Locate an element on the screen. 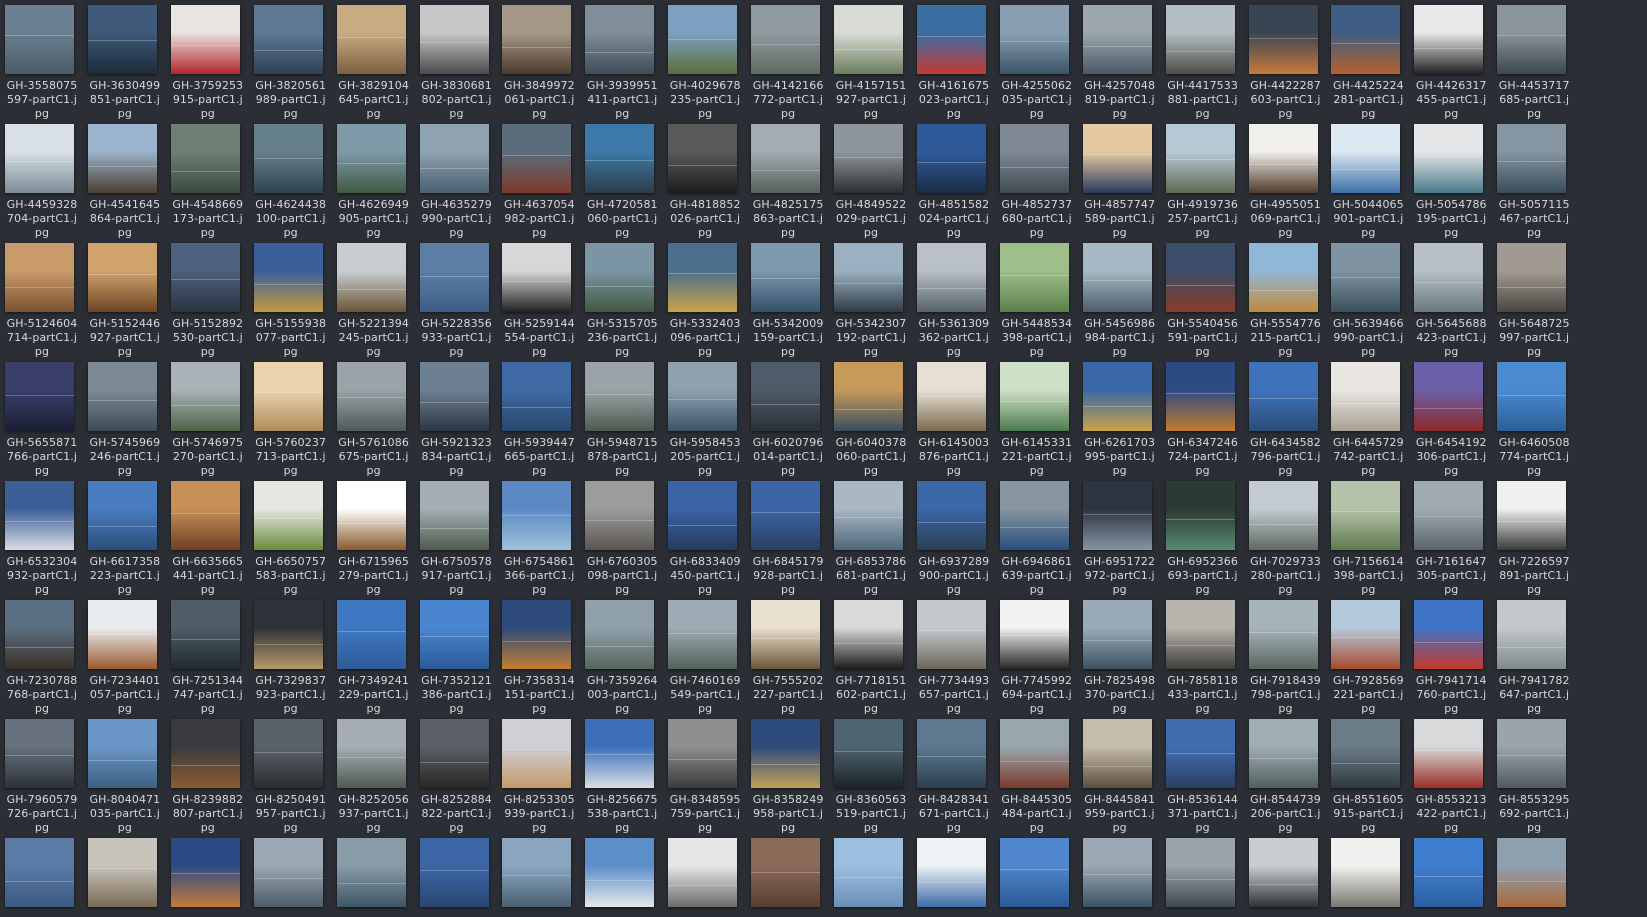 This screenshot has width=1647, height=917. file-tile: GH-7960579 726-partC1.j pg is located at coordinates (42, 775).